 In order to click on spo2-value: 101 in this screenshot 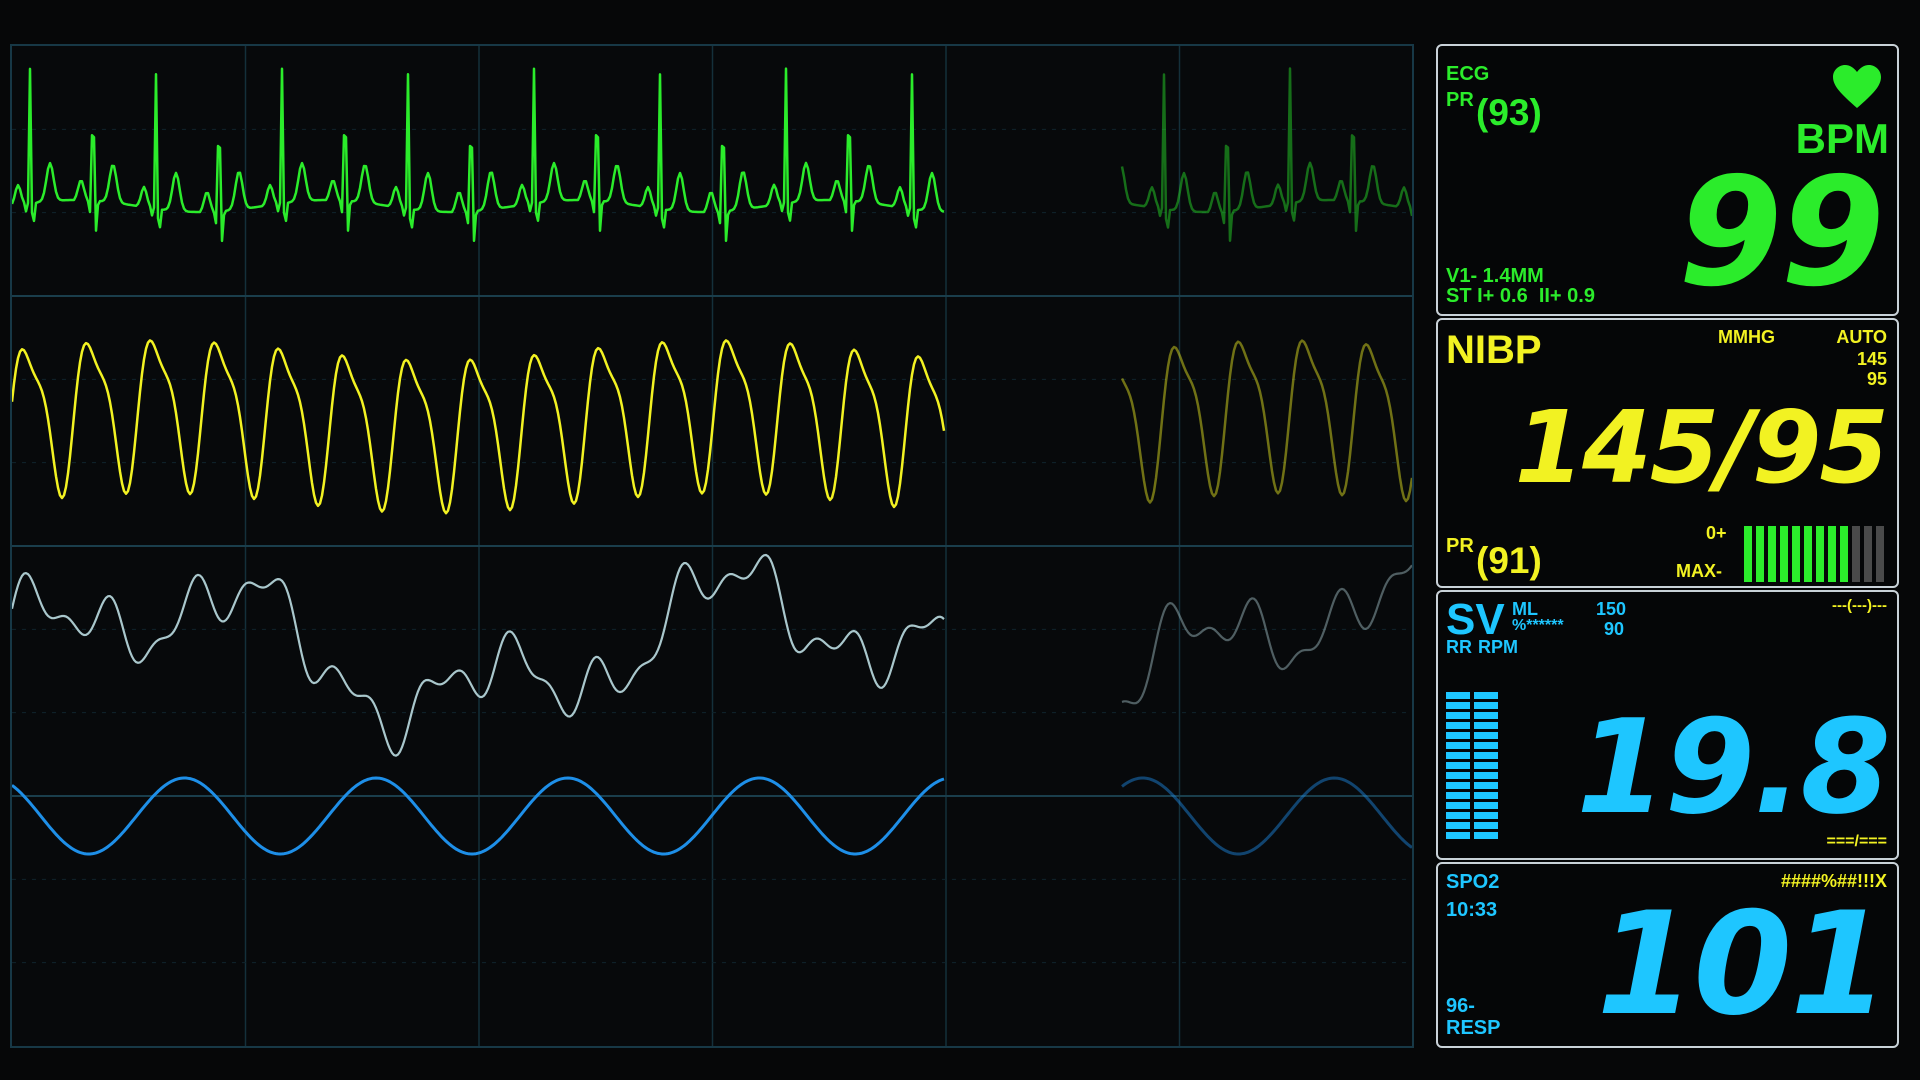, I will do `click(1742, 964)`.